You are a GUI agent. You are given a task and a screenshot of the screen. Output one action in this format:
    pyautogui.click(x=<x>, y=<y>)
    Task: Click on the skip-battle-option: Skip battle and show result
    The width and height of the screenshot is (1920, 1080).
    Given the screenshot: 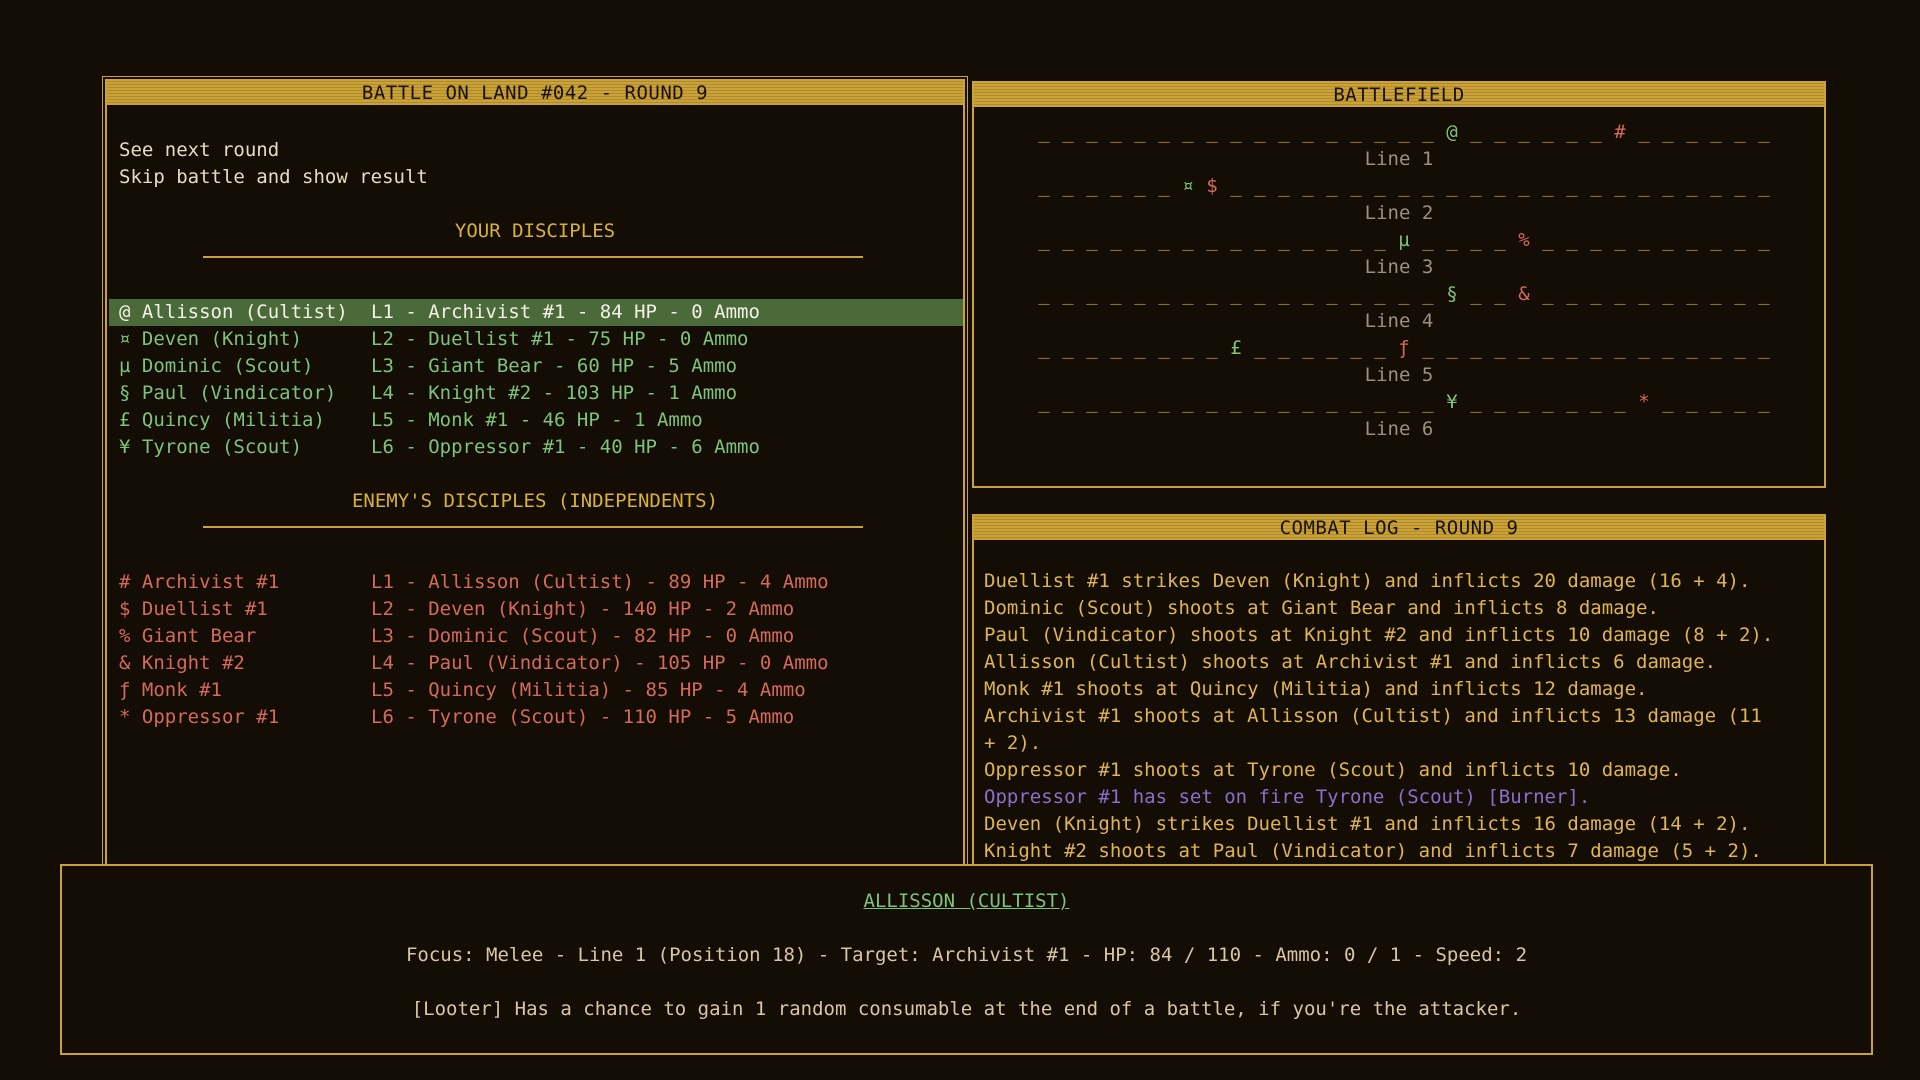 What is the action you would take?
    pyautogui.click(x=273, y=177)
    